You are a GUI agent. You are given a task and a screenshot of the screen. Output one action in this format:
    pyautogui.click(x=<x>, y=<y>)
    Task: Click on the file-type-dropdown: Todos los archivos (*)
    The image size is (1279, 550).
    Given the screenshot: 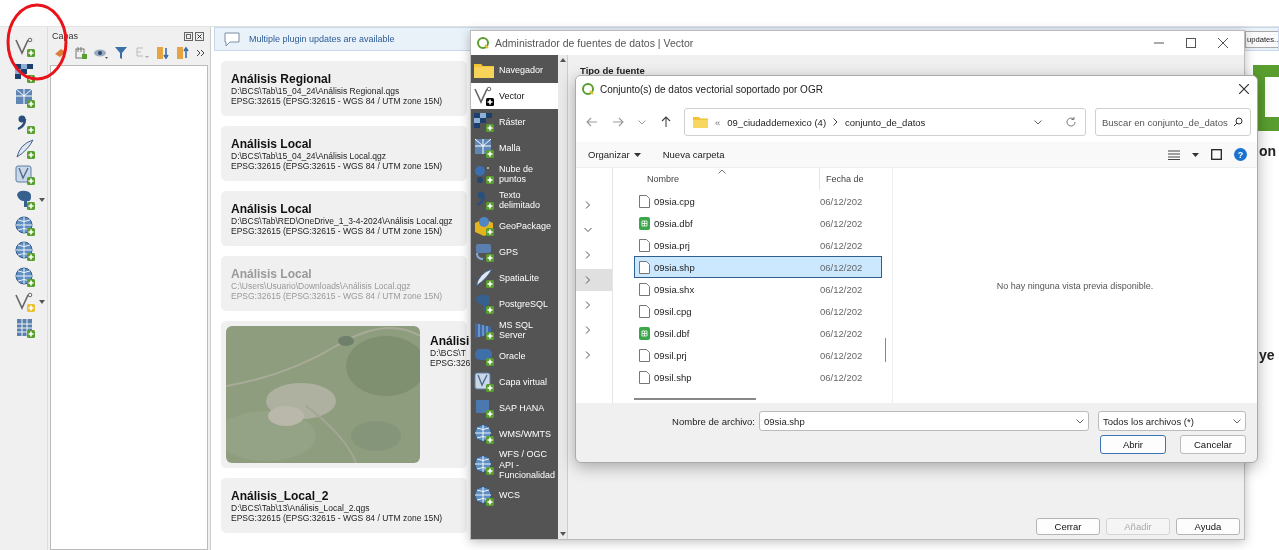 What is the action you would take?
    pyautogui.click(x=1172, y=421)
    